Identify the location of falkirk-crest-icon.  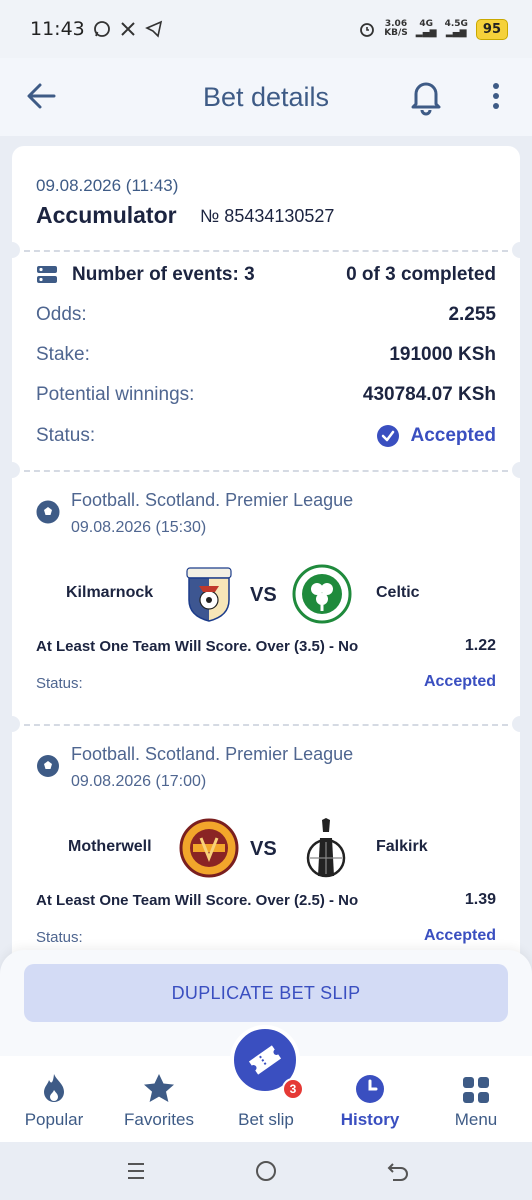
(326, 848).